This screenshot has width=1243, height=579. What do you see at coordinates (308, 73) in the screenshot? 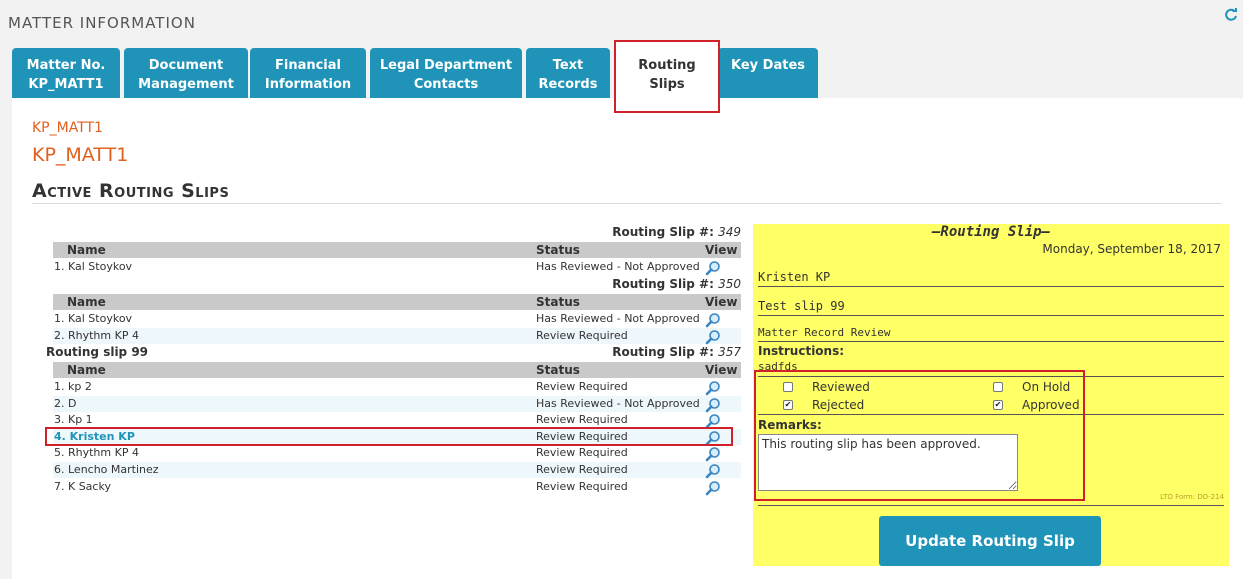
I see `tab-financial-information: Financial Information` at bounding box center [308, 73].